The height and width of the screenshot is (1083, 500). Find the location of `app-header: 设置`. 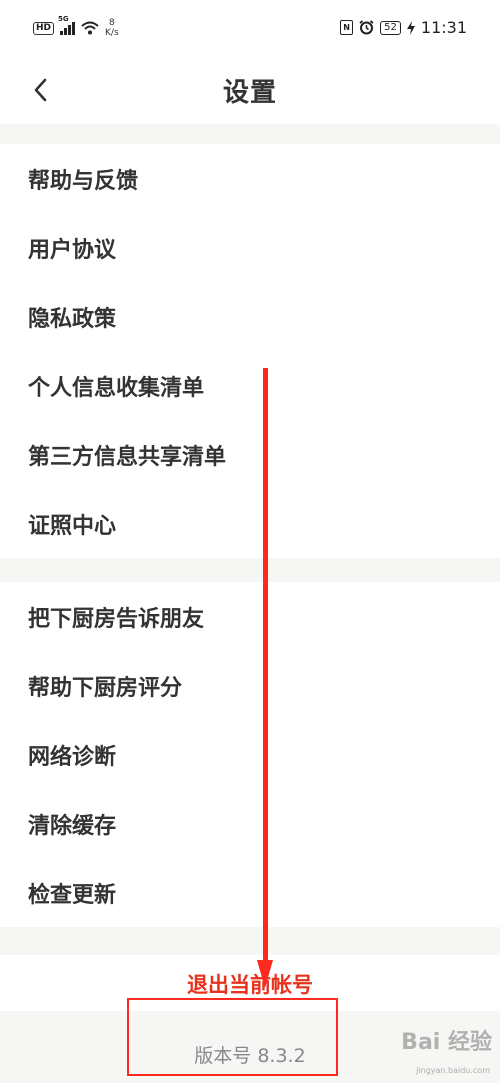

app-header: 设置 is located at coordinates (250, 90).